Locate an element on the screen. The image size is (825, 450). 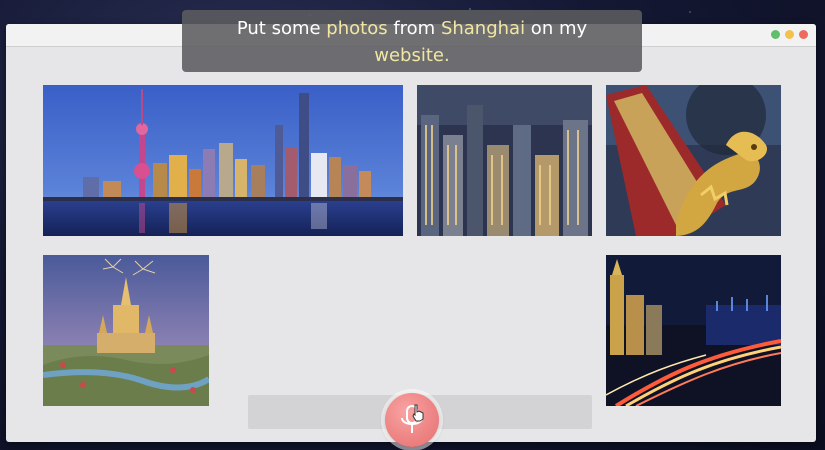
skyline-image is located at coordinates (223, 160).